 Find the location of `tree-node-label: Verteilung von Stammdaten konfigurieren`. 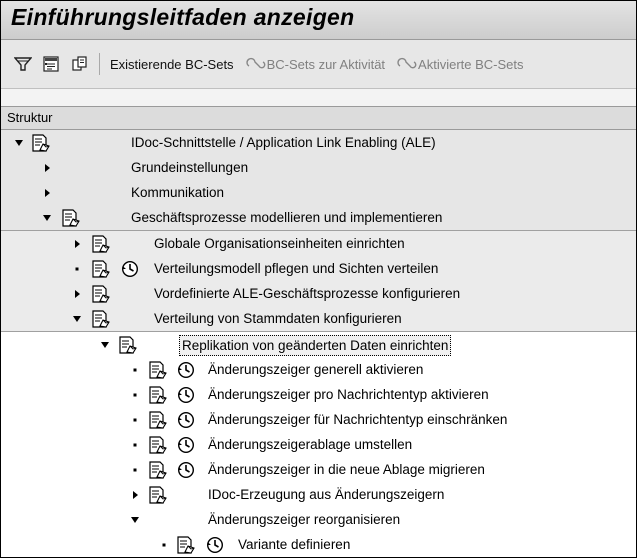

tree-node-label: Verteilung von Stammdaten konfigurieren is located at coordinates (278, 318).